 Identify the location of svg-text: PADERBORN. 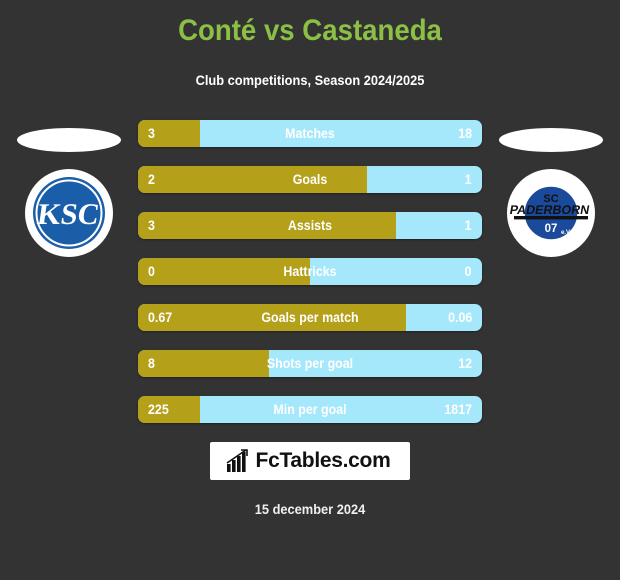
(550, 210).